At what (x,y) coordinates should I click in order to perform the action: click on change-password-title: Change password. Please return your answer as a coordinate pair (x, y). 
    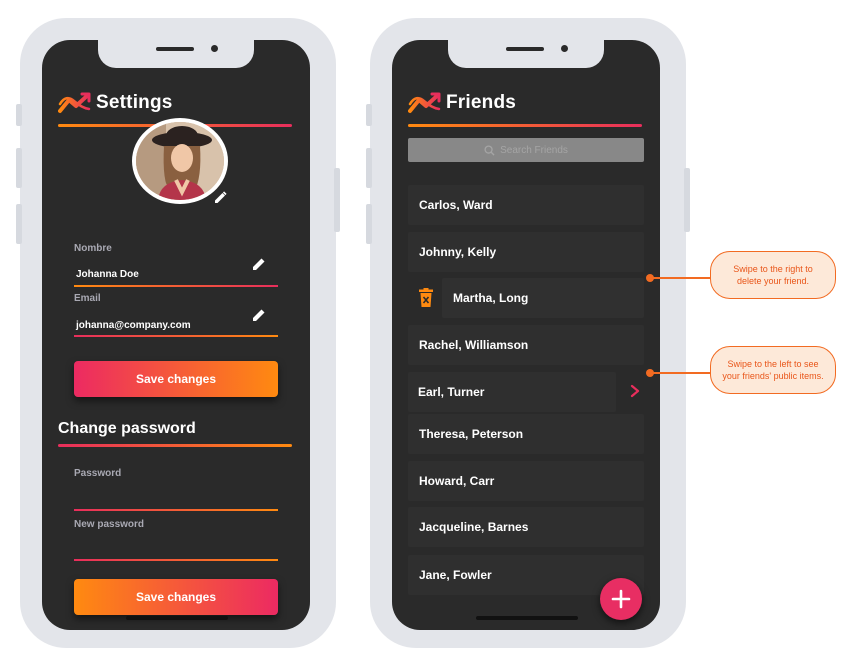
    Looking at the image, I should click on (127, 428).